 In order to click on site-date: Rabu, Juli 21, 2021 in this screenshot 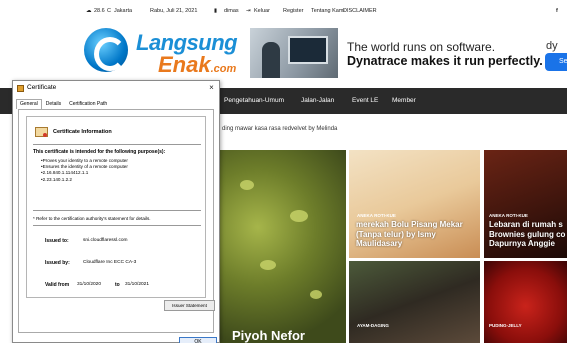, I will do `click(174, 11)`.